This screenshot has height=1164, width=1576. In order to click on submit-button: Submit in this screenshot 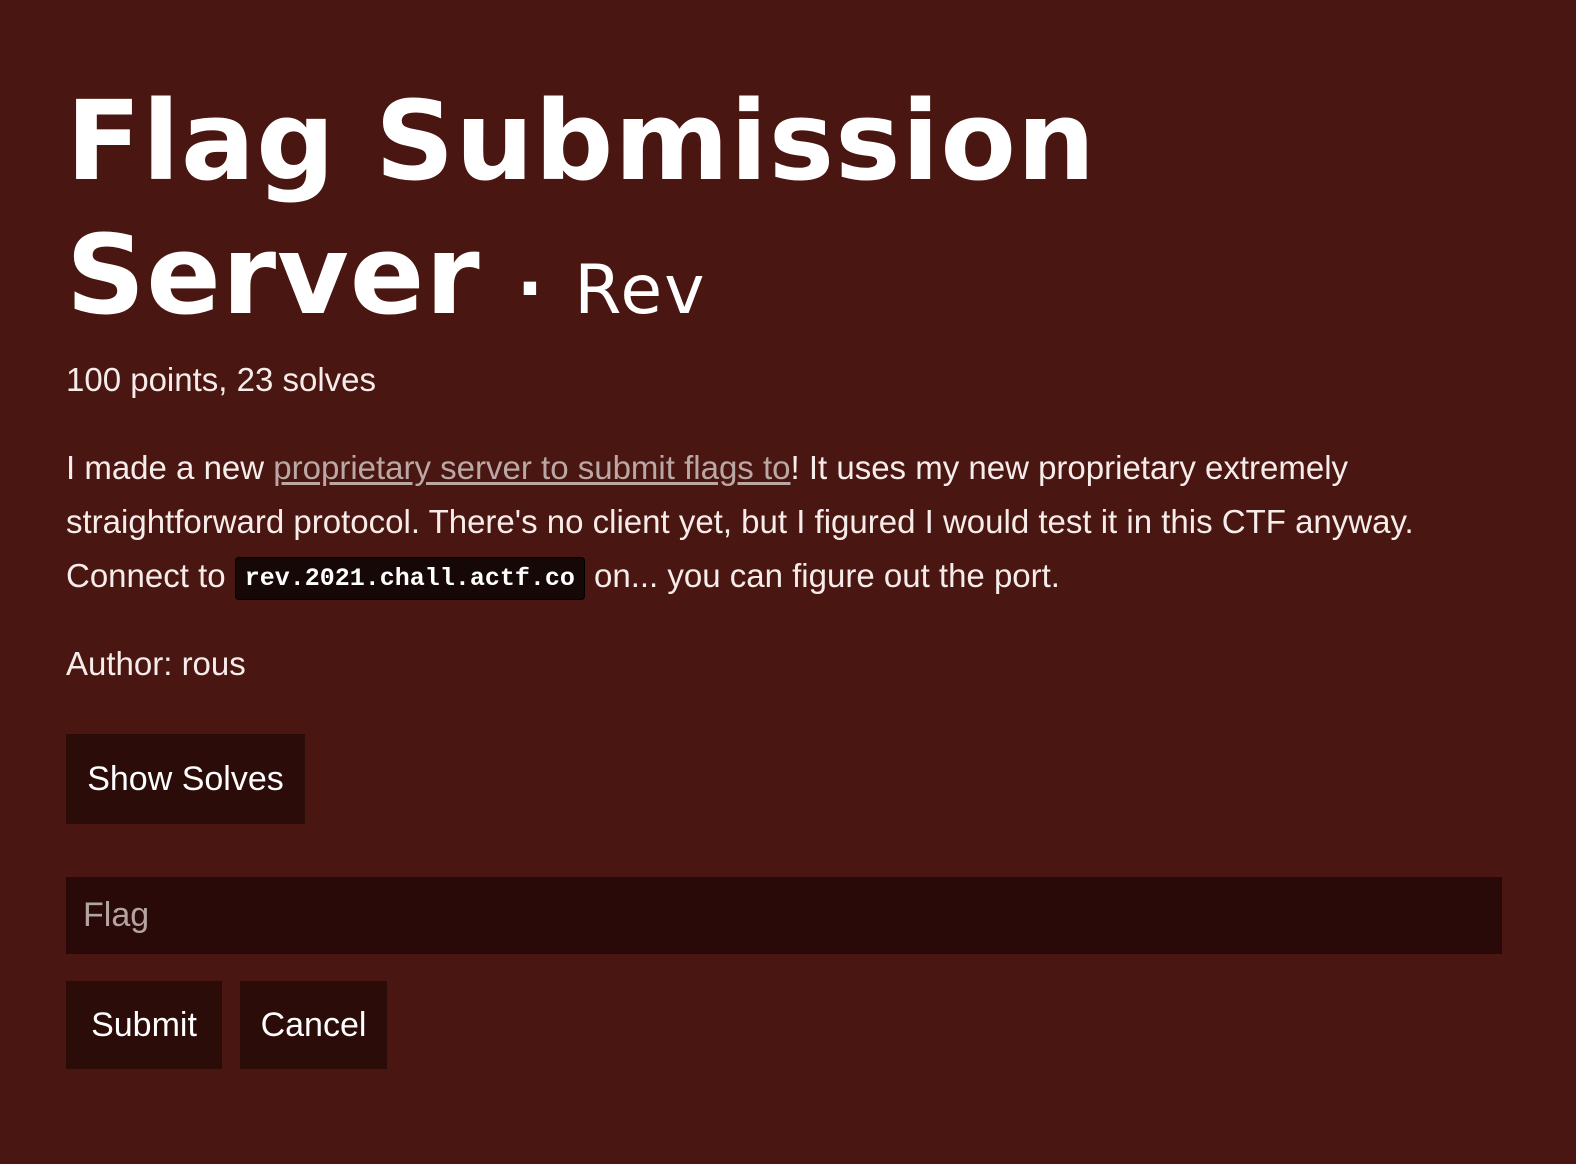, I will do `click(144, 1025)`.